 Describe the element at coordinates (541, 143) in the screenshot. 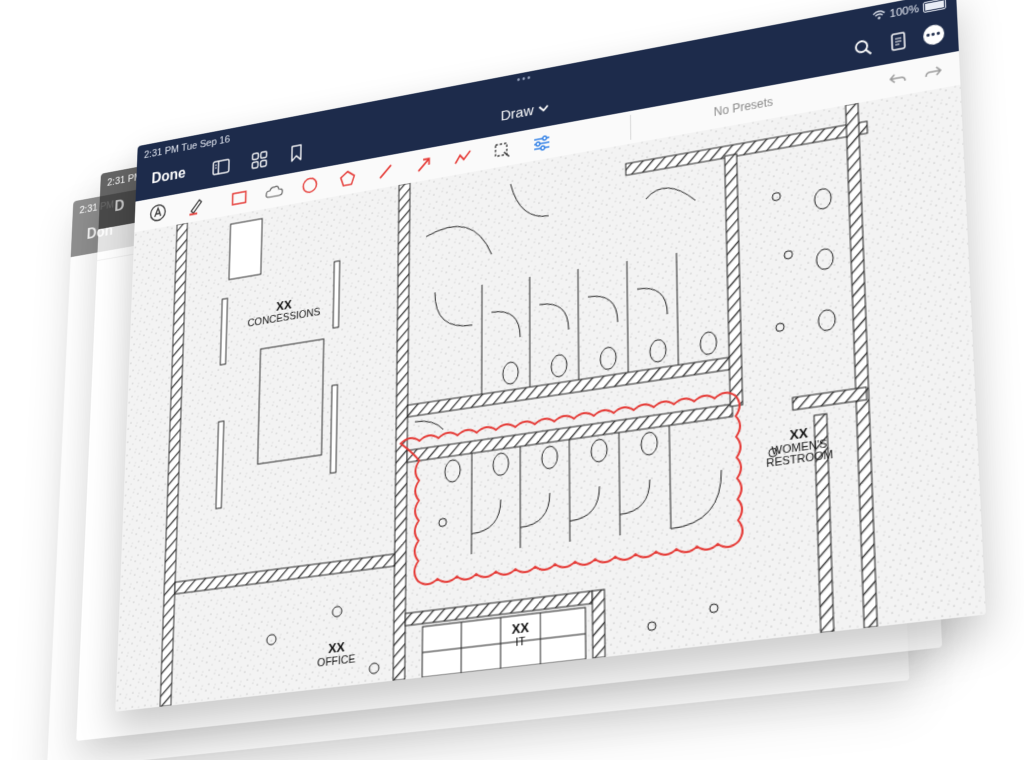

I see `settings-sliders-tool` at that location.